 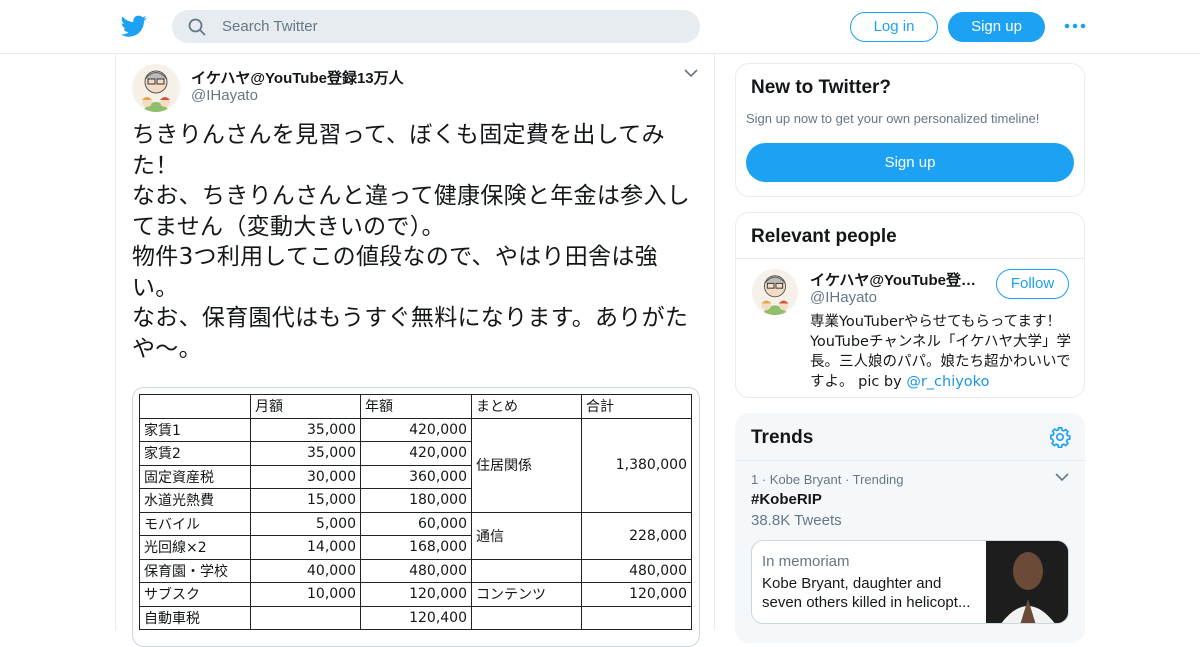 I want to click on table-cell-total: 120,000, so click(x=636, y=594).